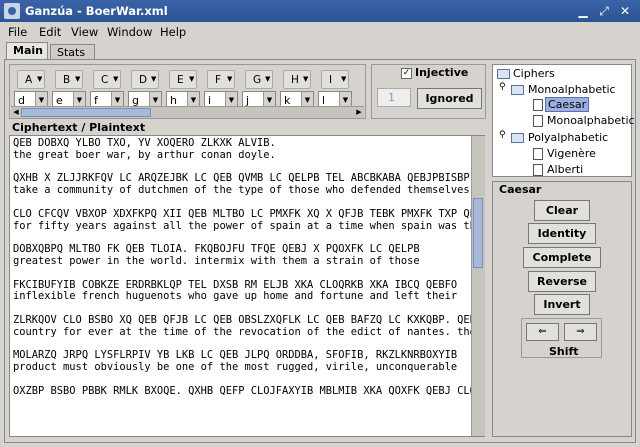 The image size is (640, 447). Describe the element at coordinates (183, 79) in the screenshot. I see `key-letter-button: E ▼` at that location.